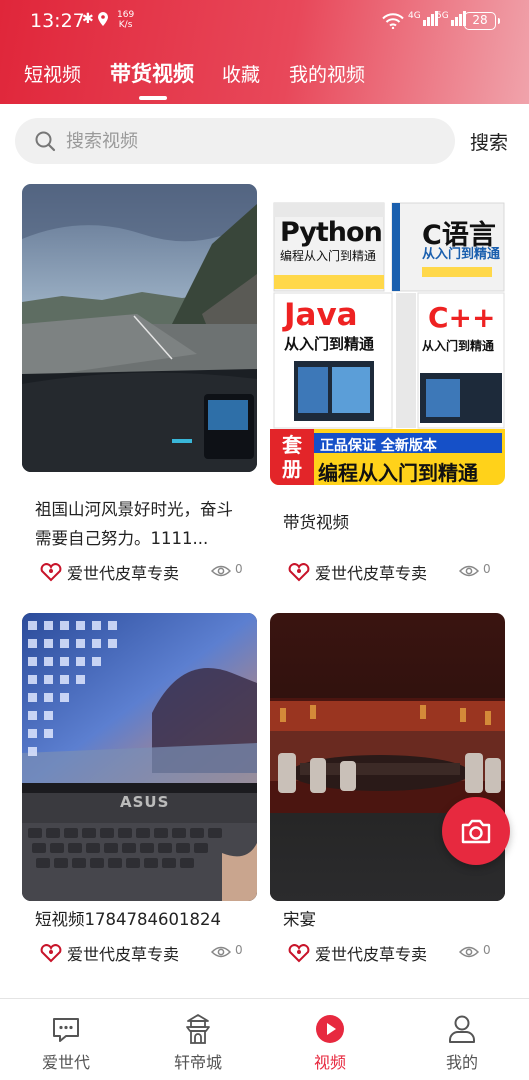 Image resolution: width=529 pixels, height=1080 pixels. Describe the element at coordinates (126, 15) in the screenshot. I see `speed-value: 169` at that location.